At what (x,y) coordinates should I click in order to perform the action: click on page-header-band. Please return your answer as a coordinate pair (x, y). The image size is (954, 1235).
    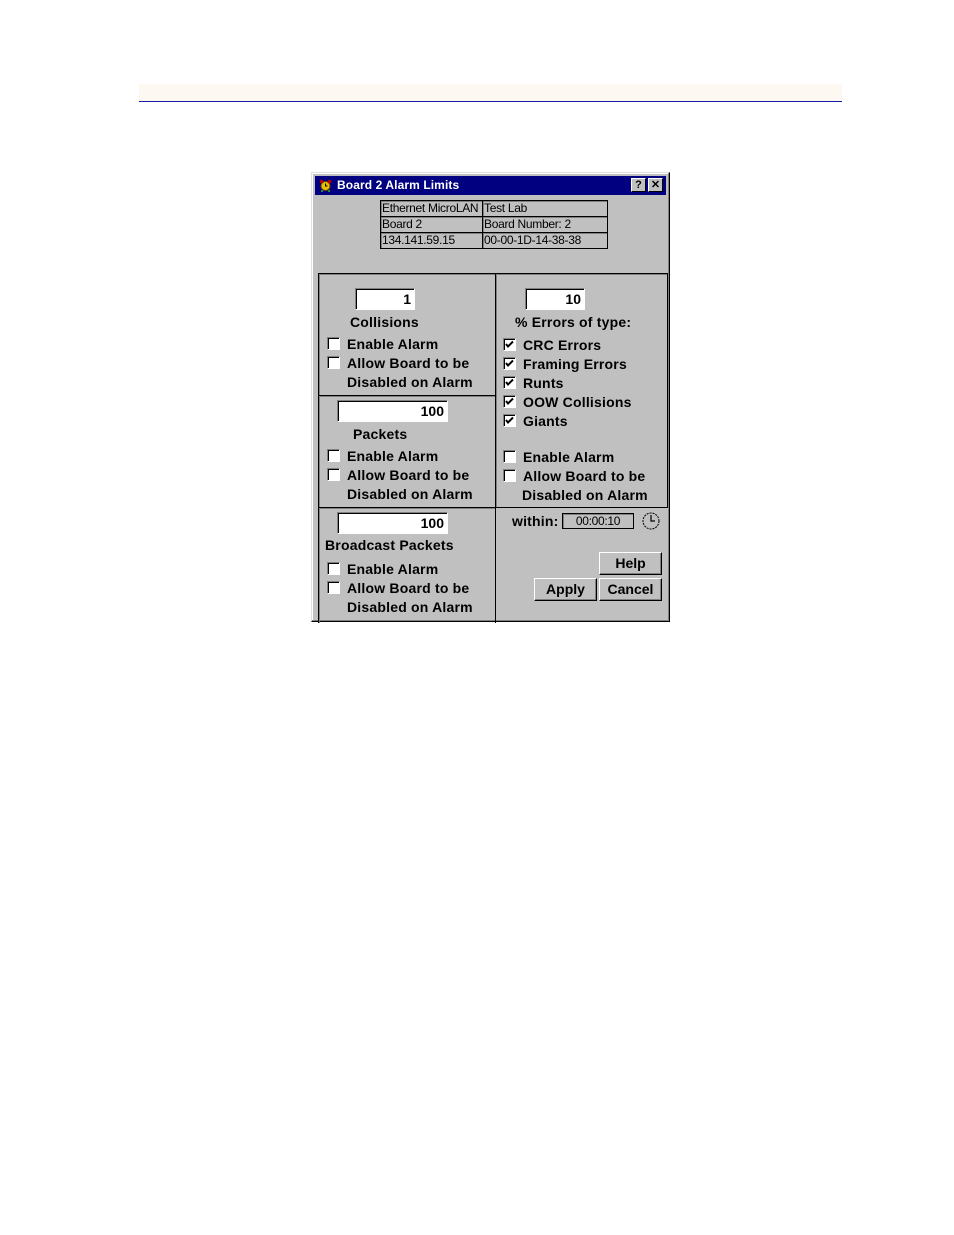
    Looking at the image, I should click on (490, 93).